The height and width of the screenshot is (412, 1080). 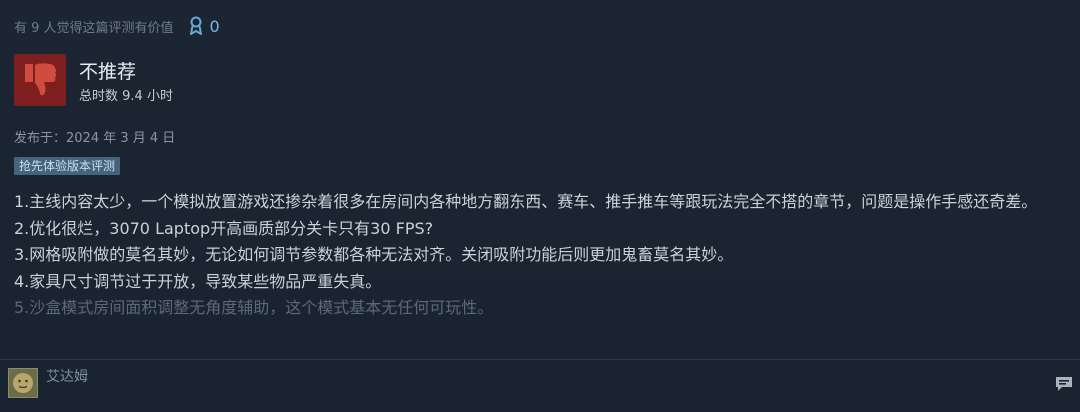 I want to click on divider, so click(x=540, y=359).